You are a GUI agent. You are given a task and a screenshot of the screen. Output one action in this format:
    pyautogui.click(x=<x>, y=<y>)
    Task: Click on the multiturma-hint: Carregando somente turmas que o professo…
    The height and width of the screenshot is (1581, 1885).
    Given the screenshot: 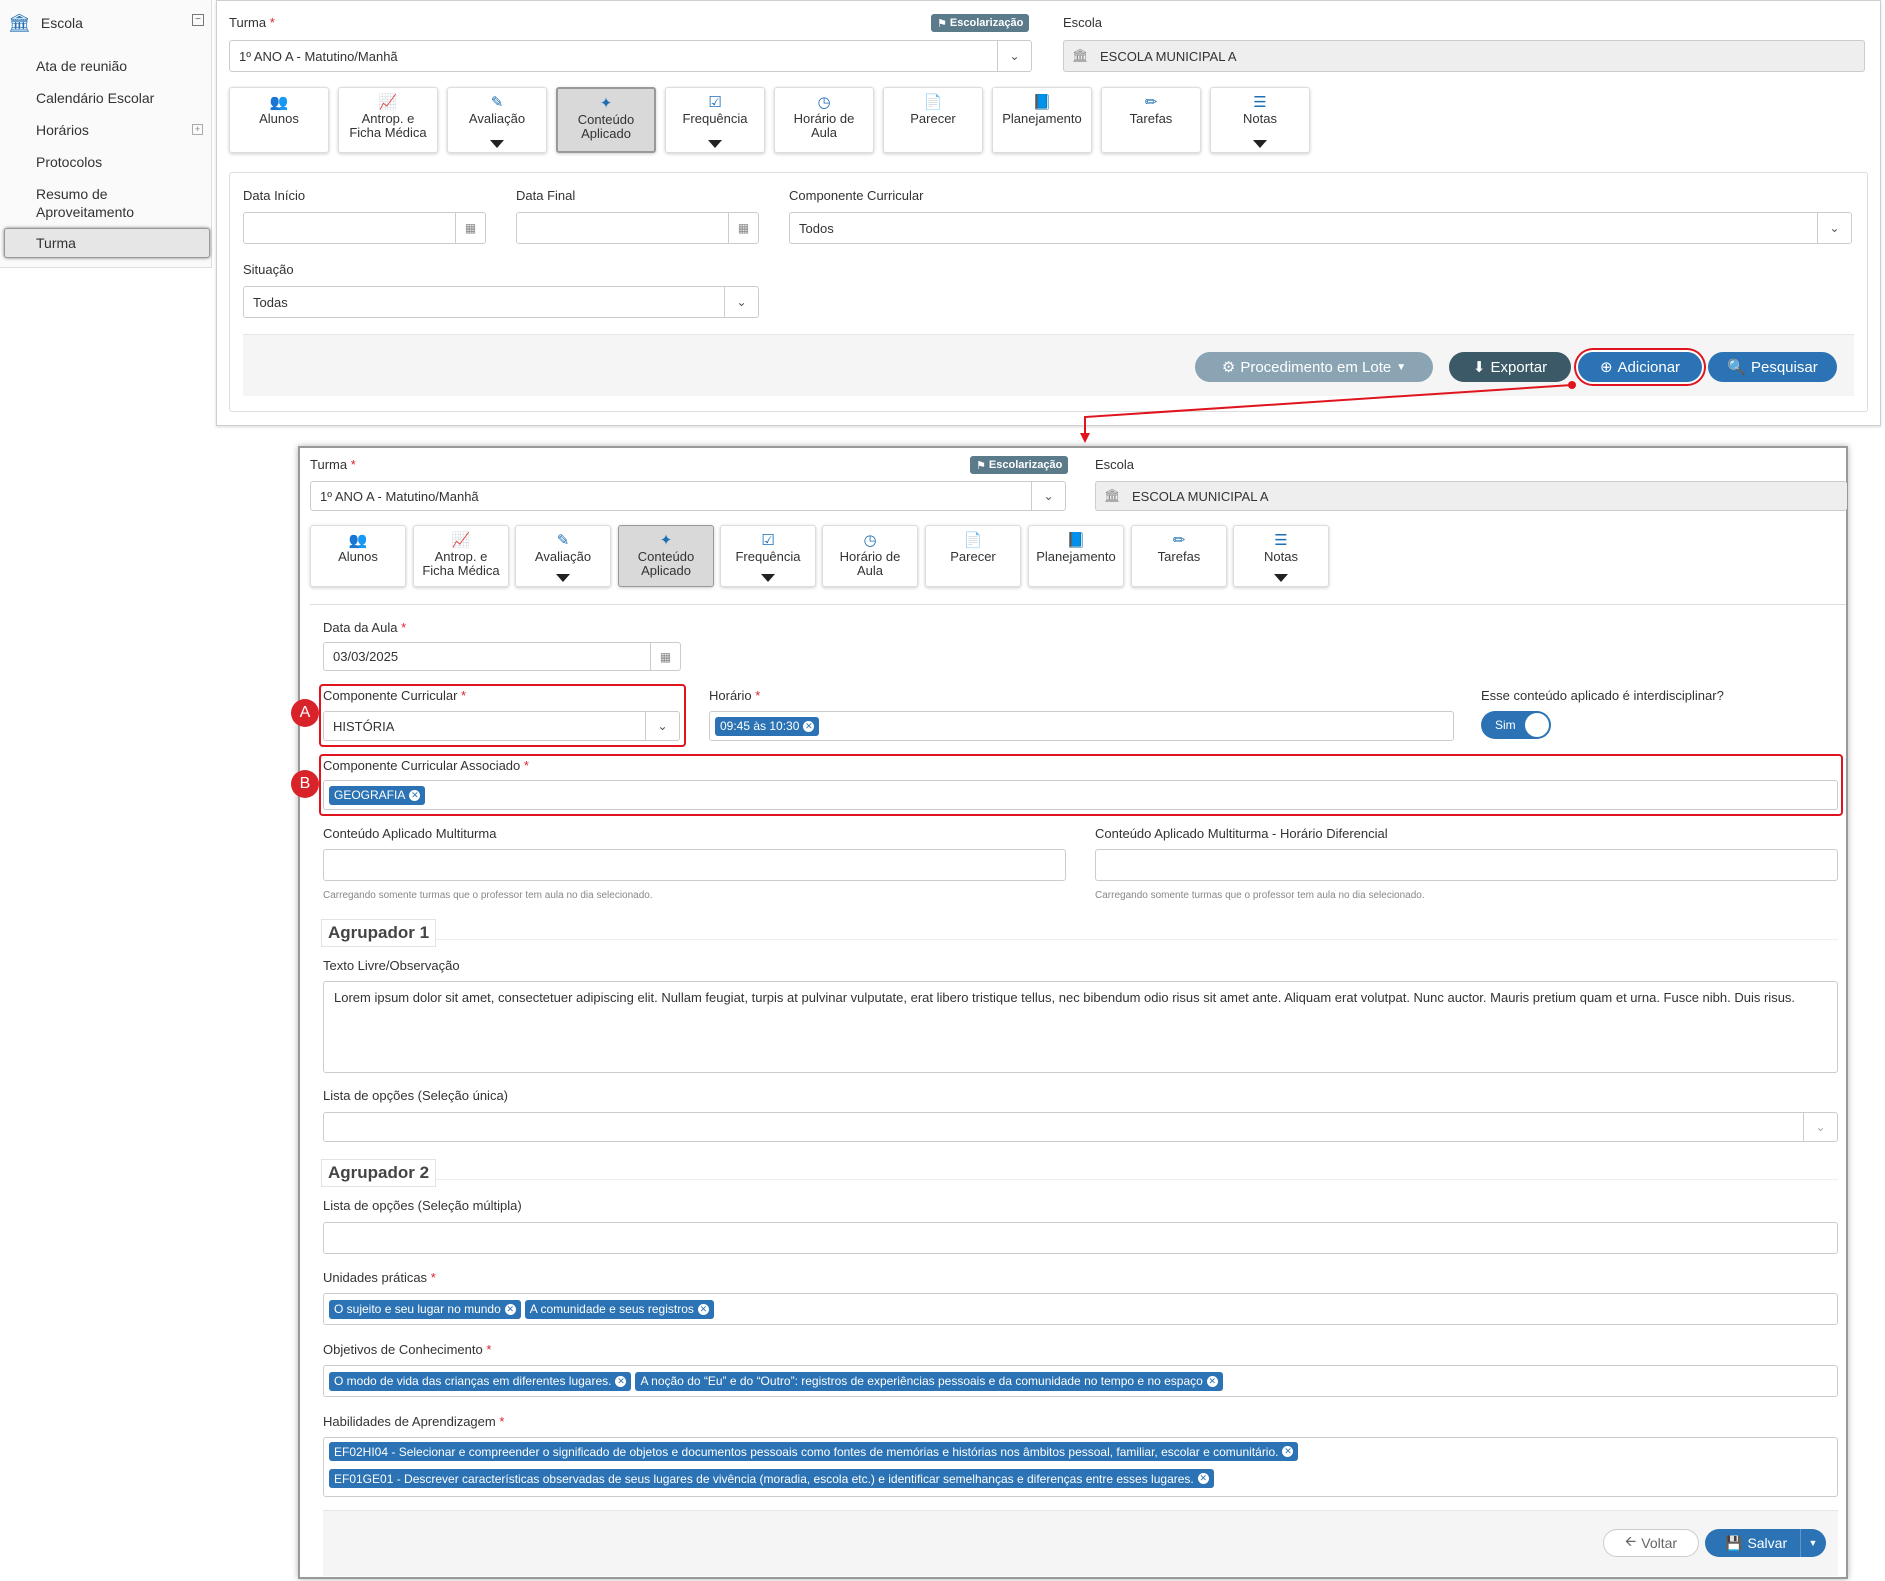 What is the action you would take?
    pyautogui.click(x=488, y=895)
    